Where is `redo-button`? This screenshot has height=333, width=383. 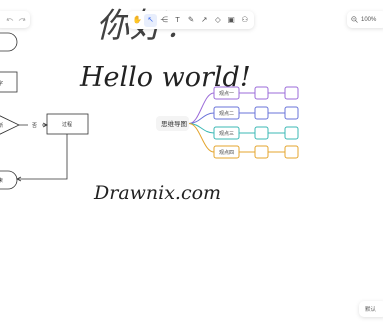
redo-button is located at coordinates (22, 20).